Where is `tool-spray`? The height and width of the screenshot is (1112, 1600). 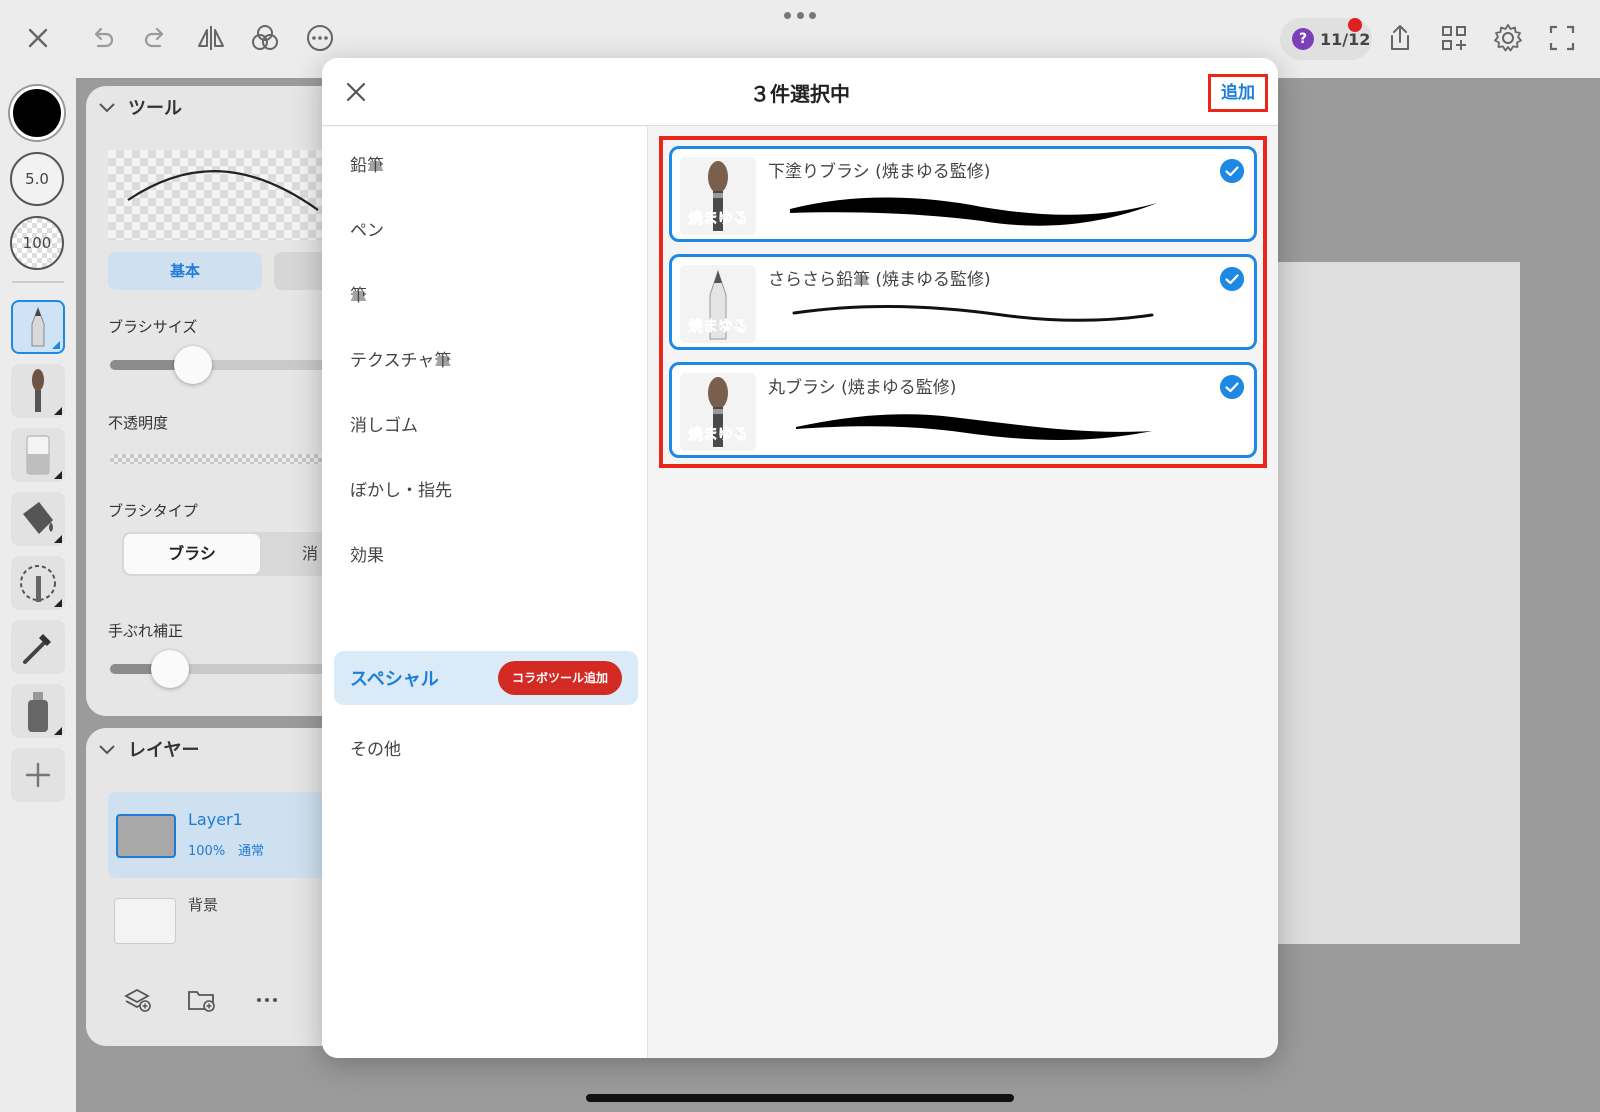 tool-spray is located at coordinates (38, 711).